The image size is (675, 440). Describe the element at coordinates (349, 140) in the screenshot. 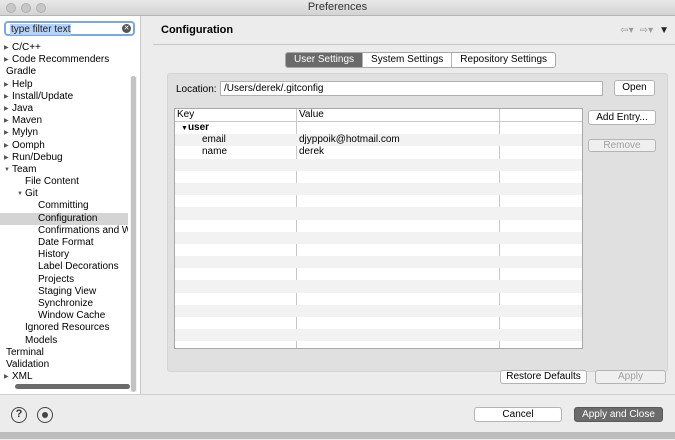

I see `value-cell: djyppoik@hotmail.com` at that location.